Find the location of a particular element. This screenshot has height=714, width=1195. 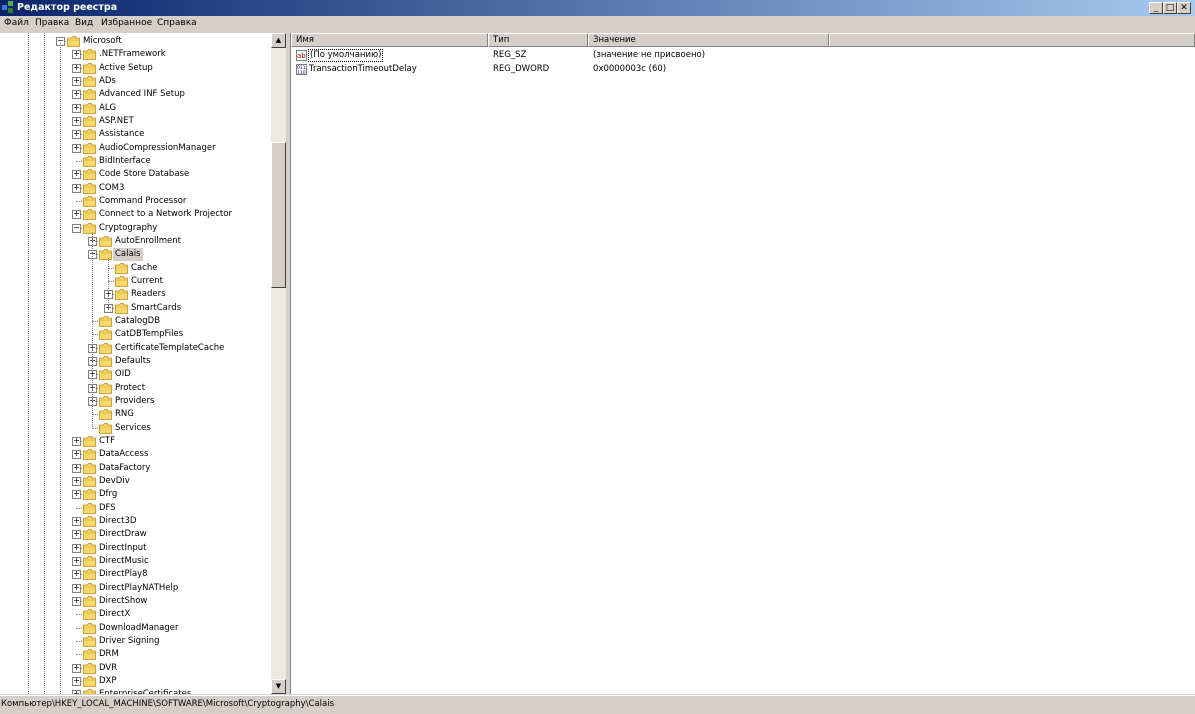

tree-item-services: Services is located at coordinates (135, 428).